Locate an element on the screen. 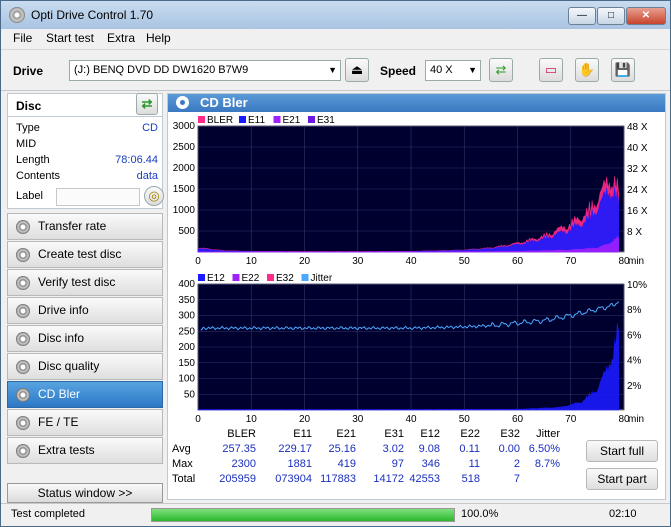 Image resolution: width=671 pixels, height=527 pixels. eraser-icon: ▭ is located at coordinates (551, 69).